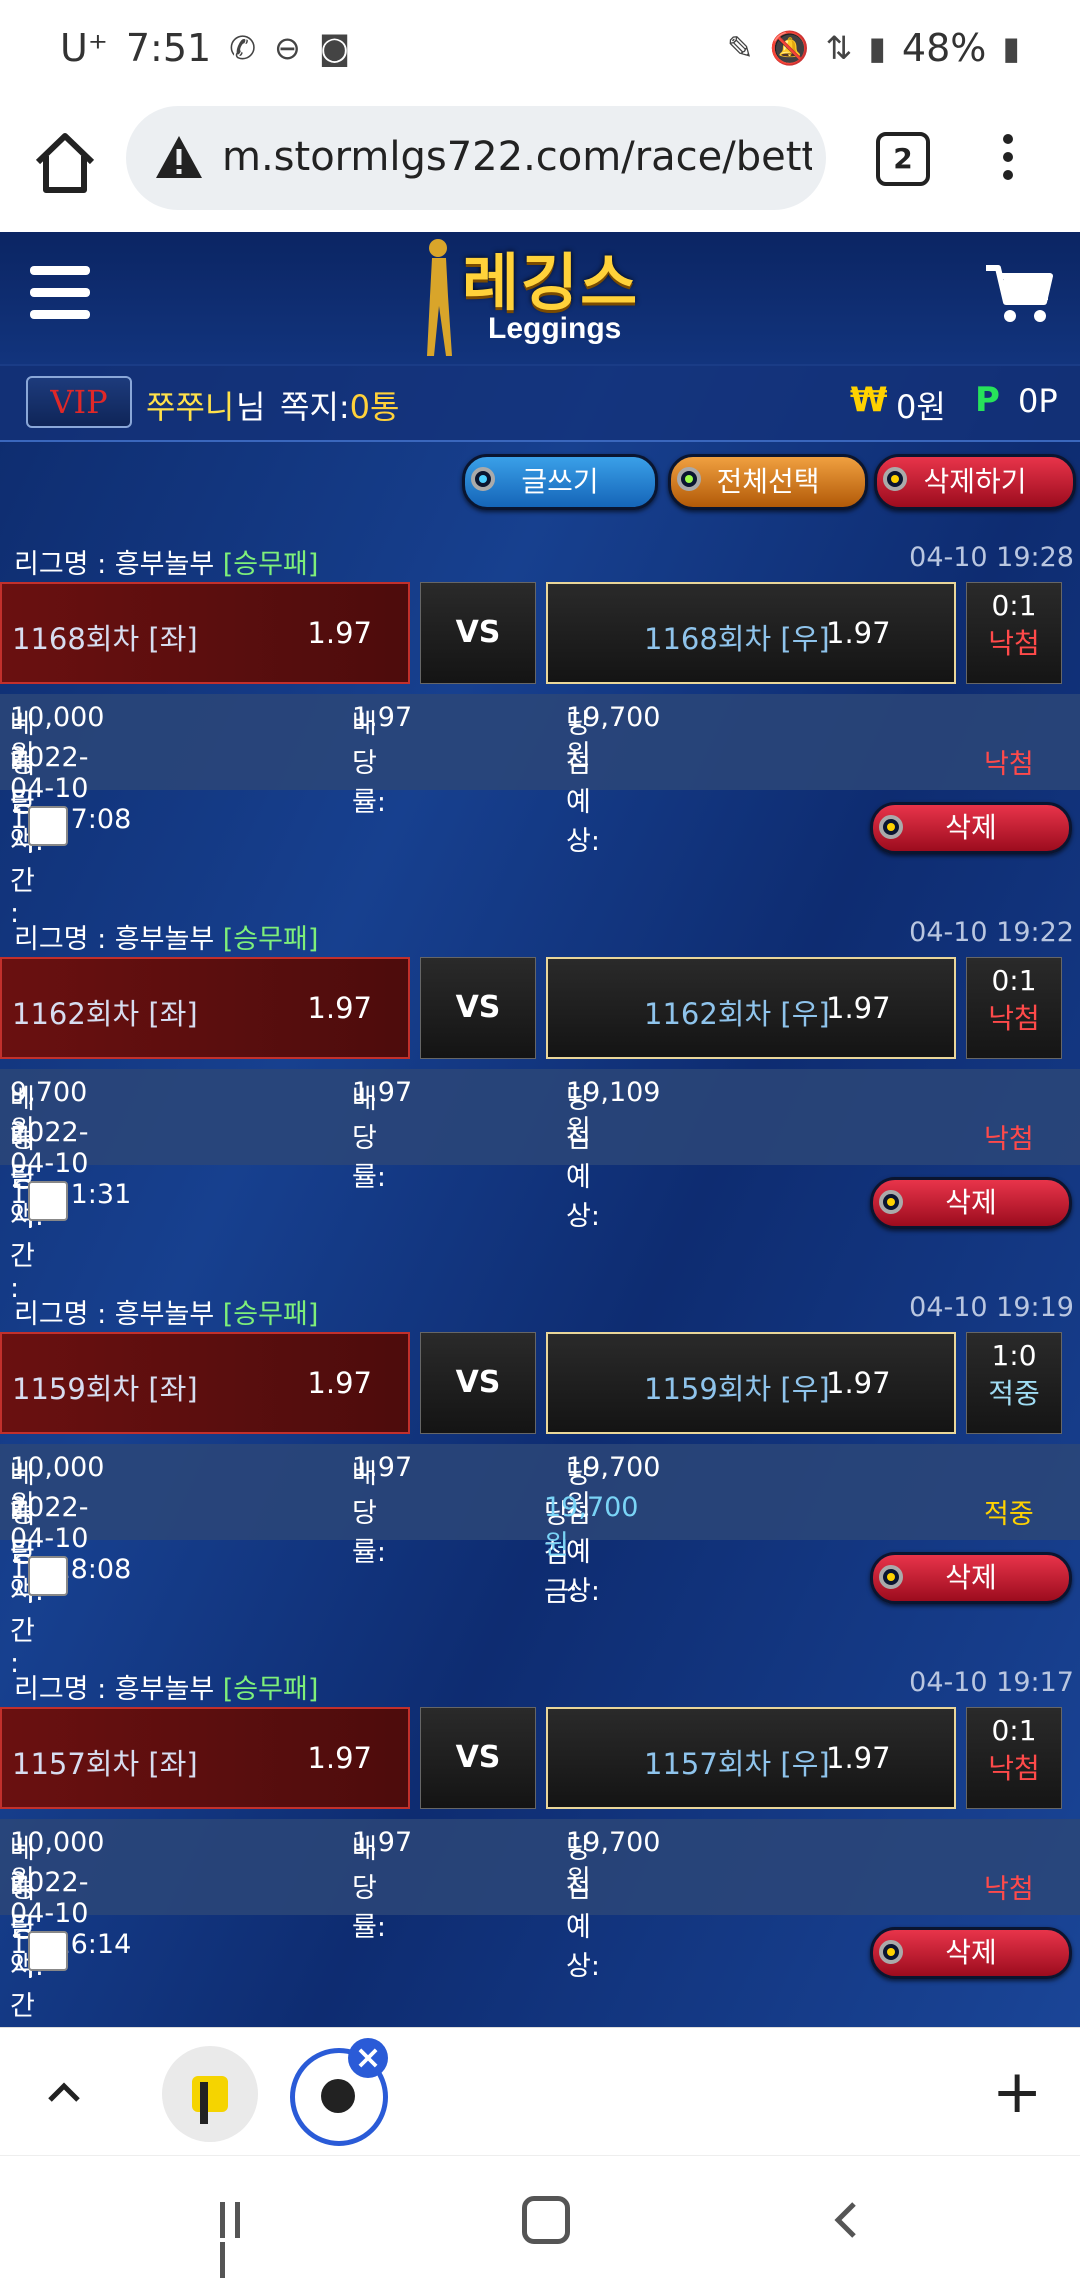 The image size is (1080, 2282). What do you see at coordinates (845, 2220) in the screenshot?
I see `back-icon` at bounding box center [845, 2220].